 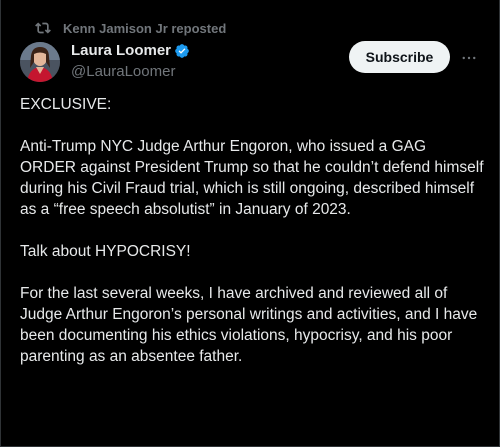 I want to click on repost-icon, so click(x=43, y=28).